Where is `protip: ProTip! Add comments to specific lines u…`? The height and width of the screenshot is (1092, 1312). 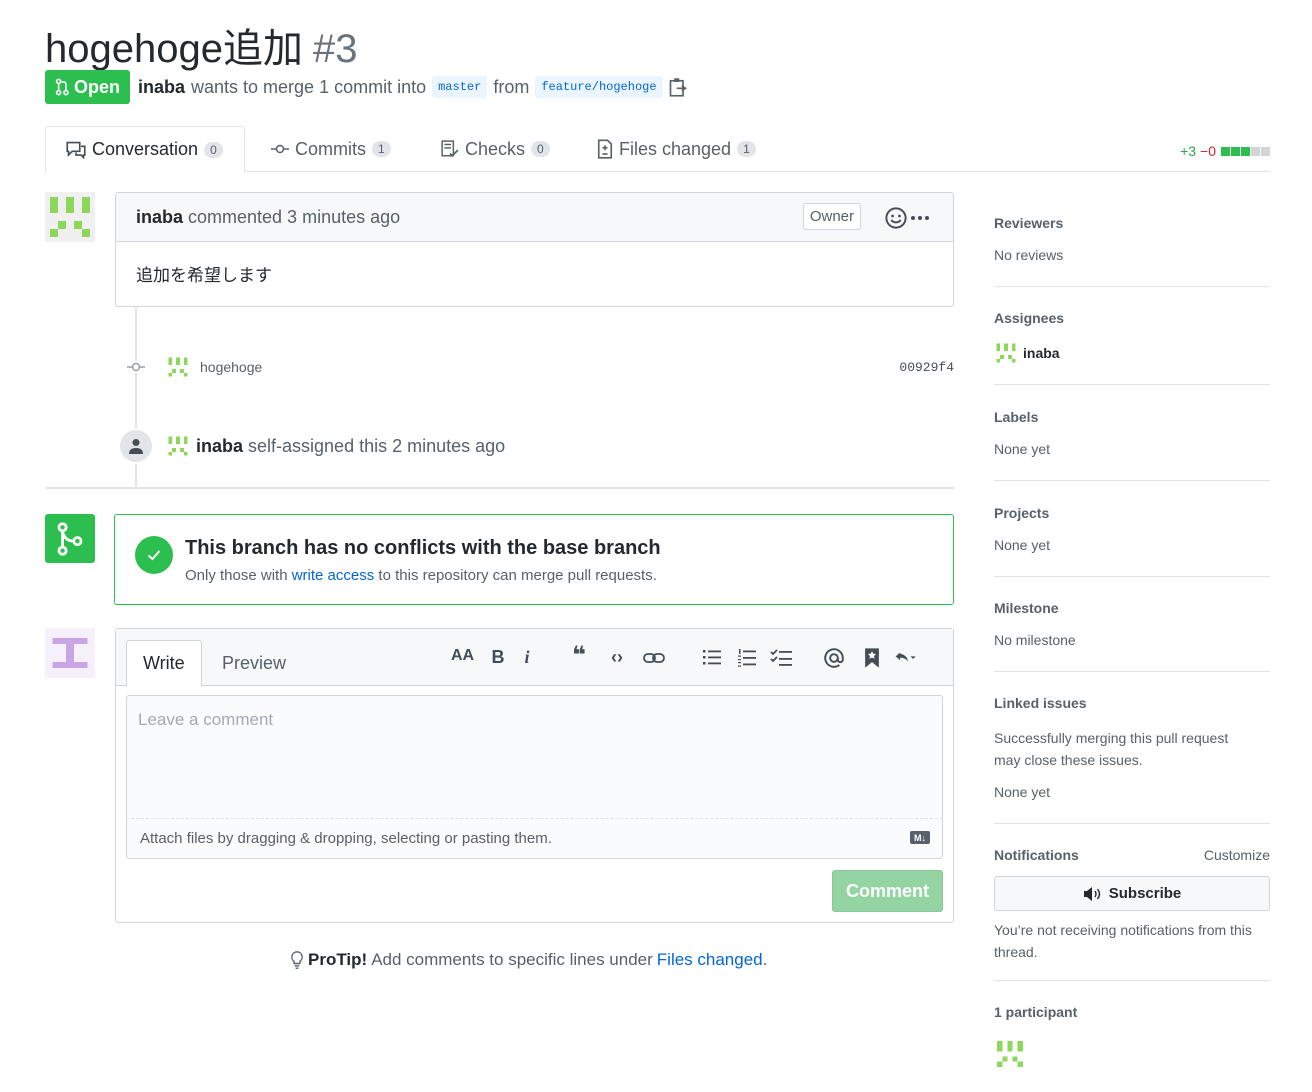
protip: ProTip! Add comments to specific lines u… is located at coordinates (528, 960).